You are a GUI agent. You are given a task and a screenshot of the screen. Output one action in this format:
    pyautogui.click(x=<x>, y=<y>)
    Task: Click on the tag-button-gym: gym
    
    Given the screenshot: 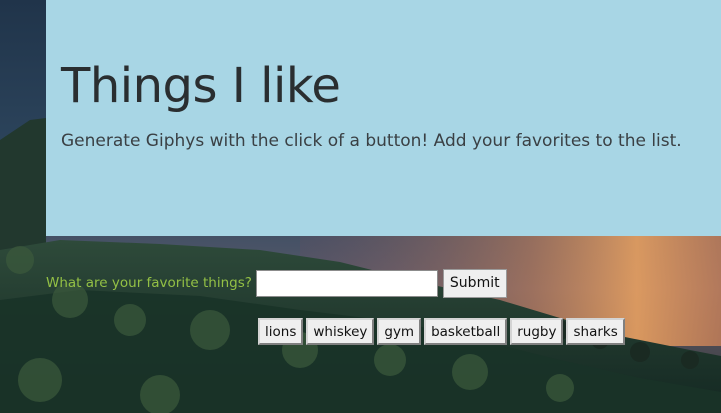 What is the action you would take?
    pyautogui.click(x=399, y=331)
    